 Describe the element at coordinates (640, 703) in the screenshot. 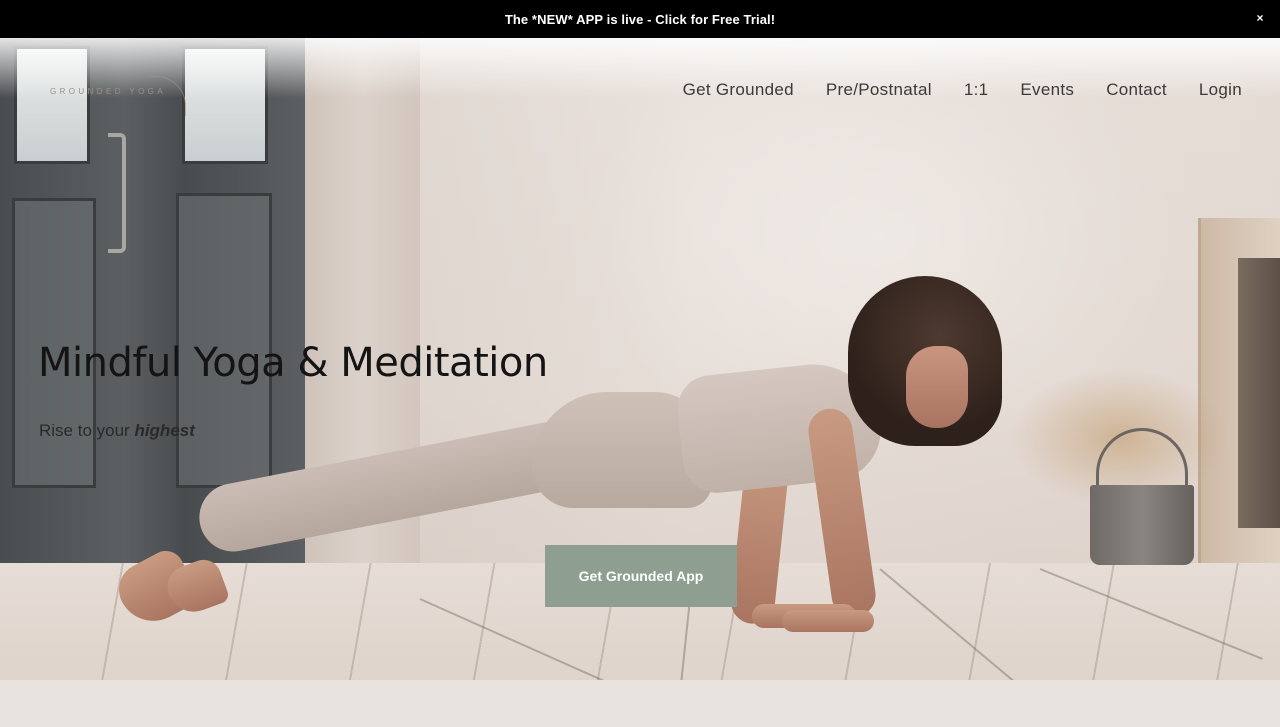

I see `next-section-strip` at that location.